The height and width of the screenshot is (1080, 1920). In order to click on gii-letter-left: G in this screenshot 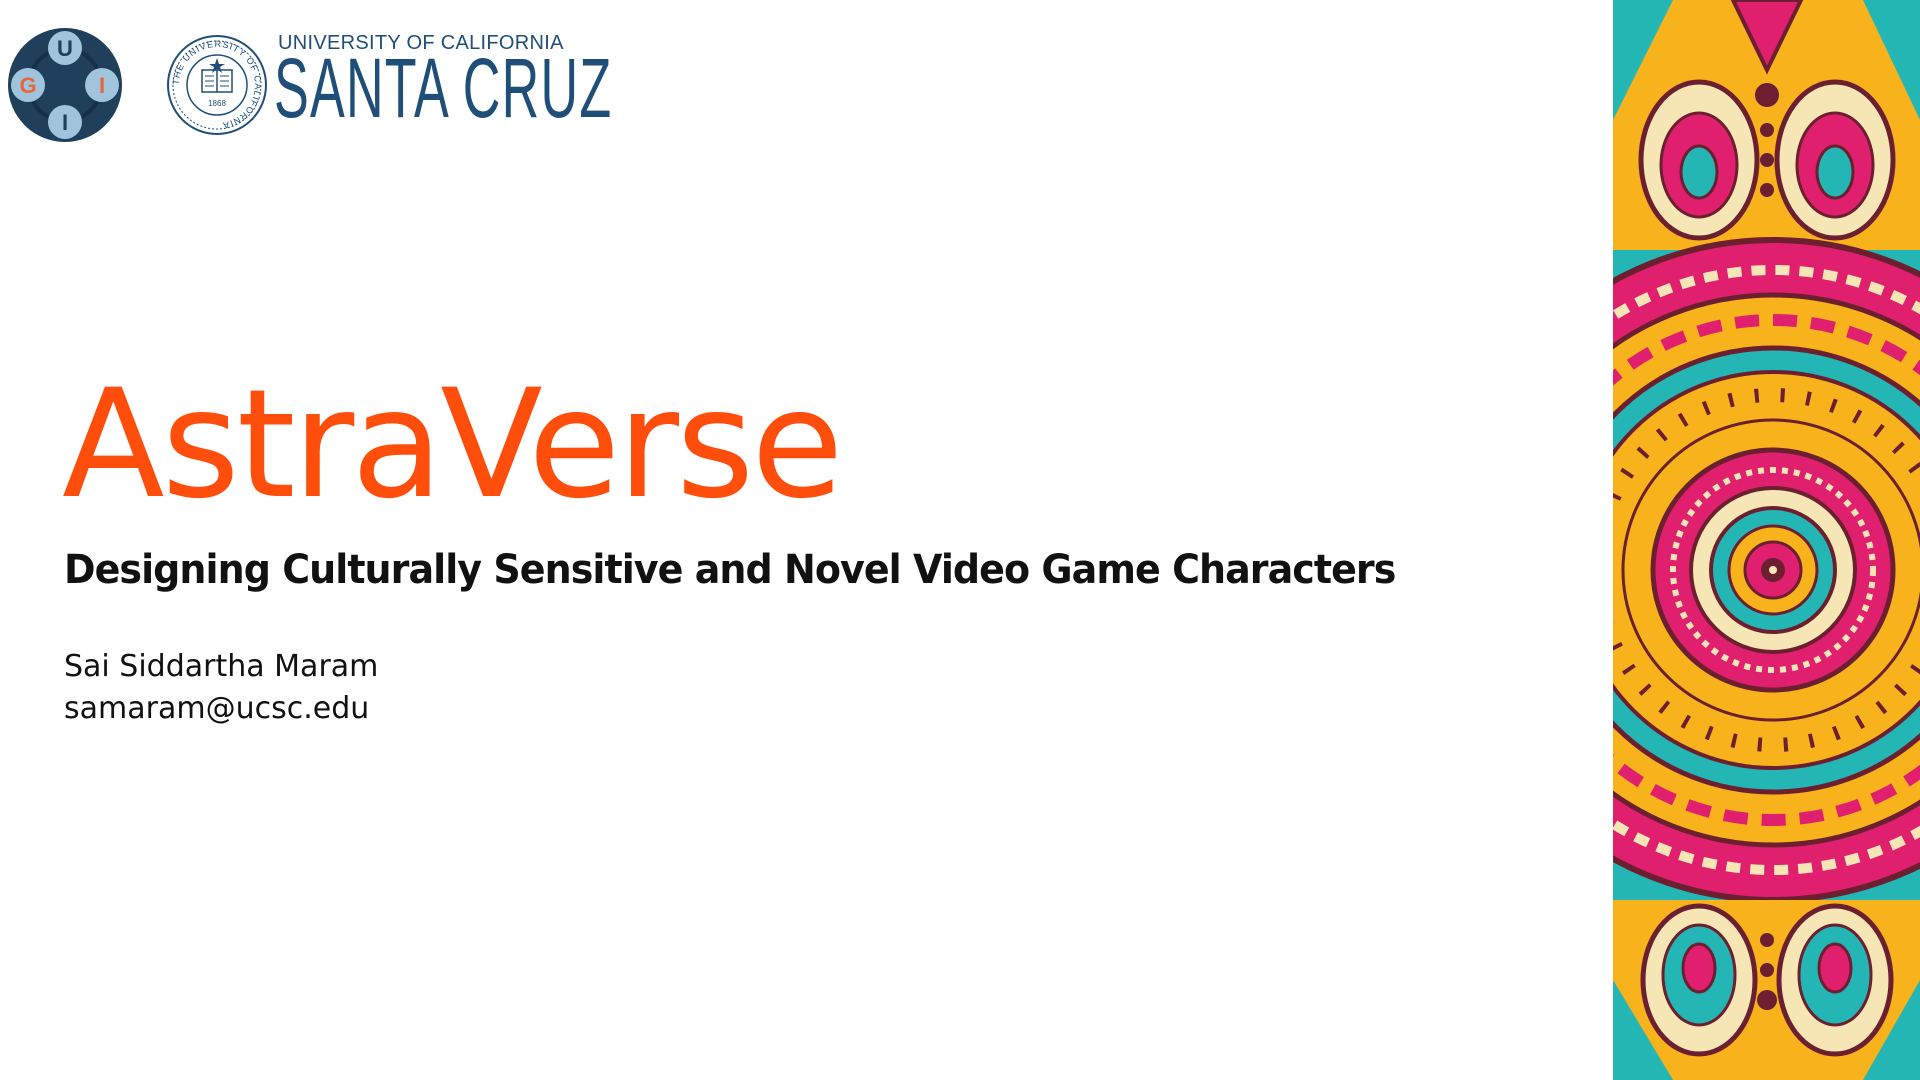, I will do `click(27, 85)`.